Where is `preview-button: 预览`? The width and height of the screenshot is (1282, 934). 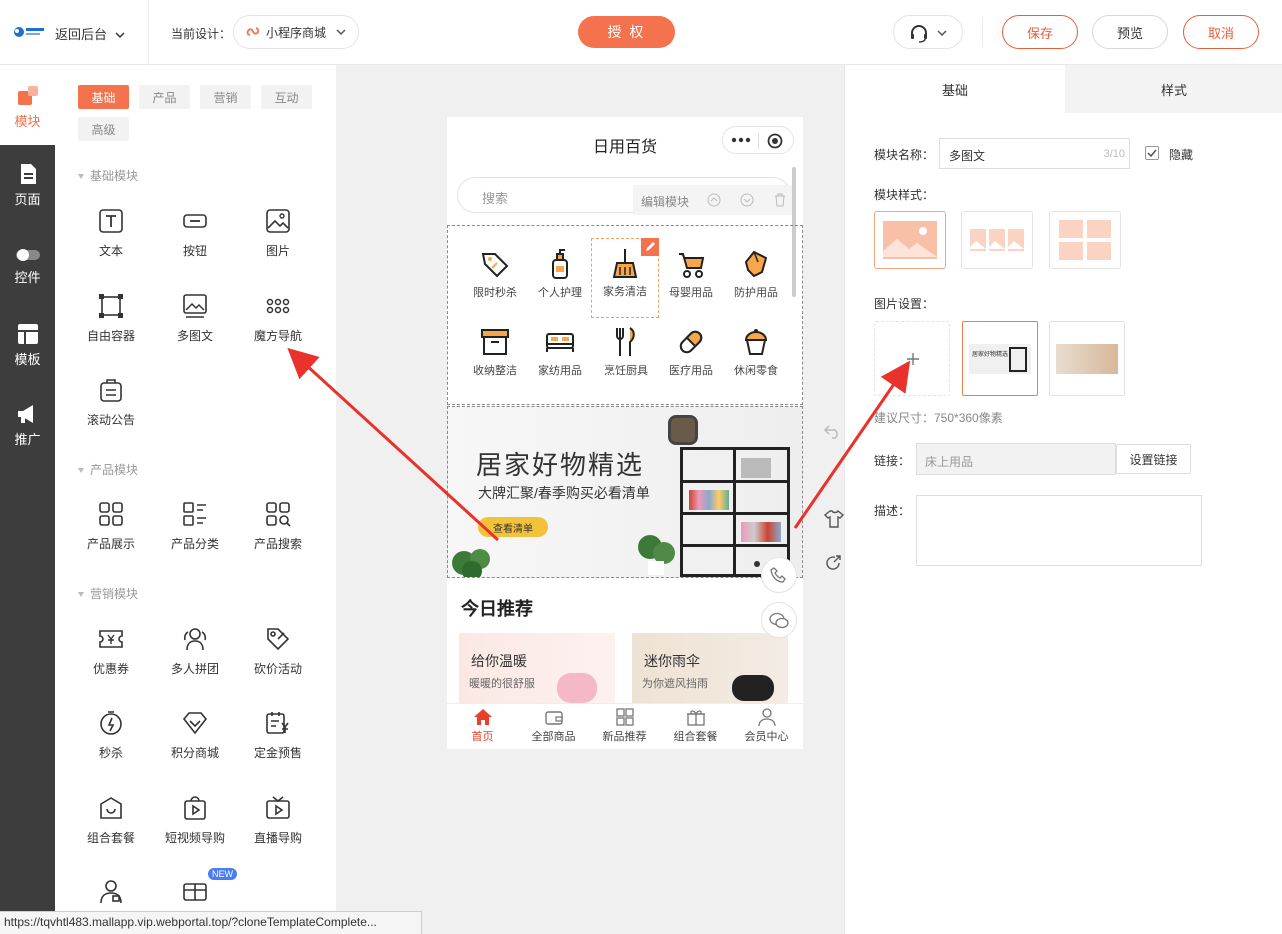 preview-button: 预览 is located at coordinates (1130, 32).